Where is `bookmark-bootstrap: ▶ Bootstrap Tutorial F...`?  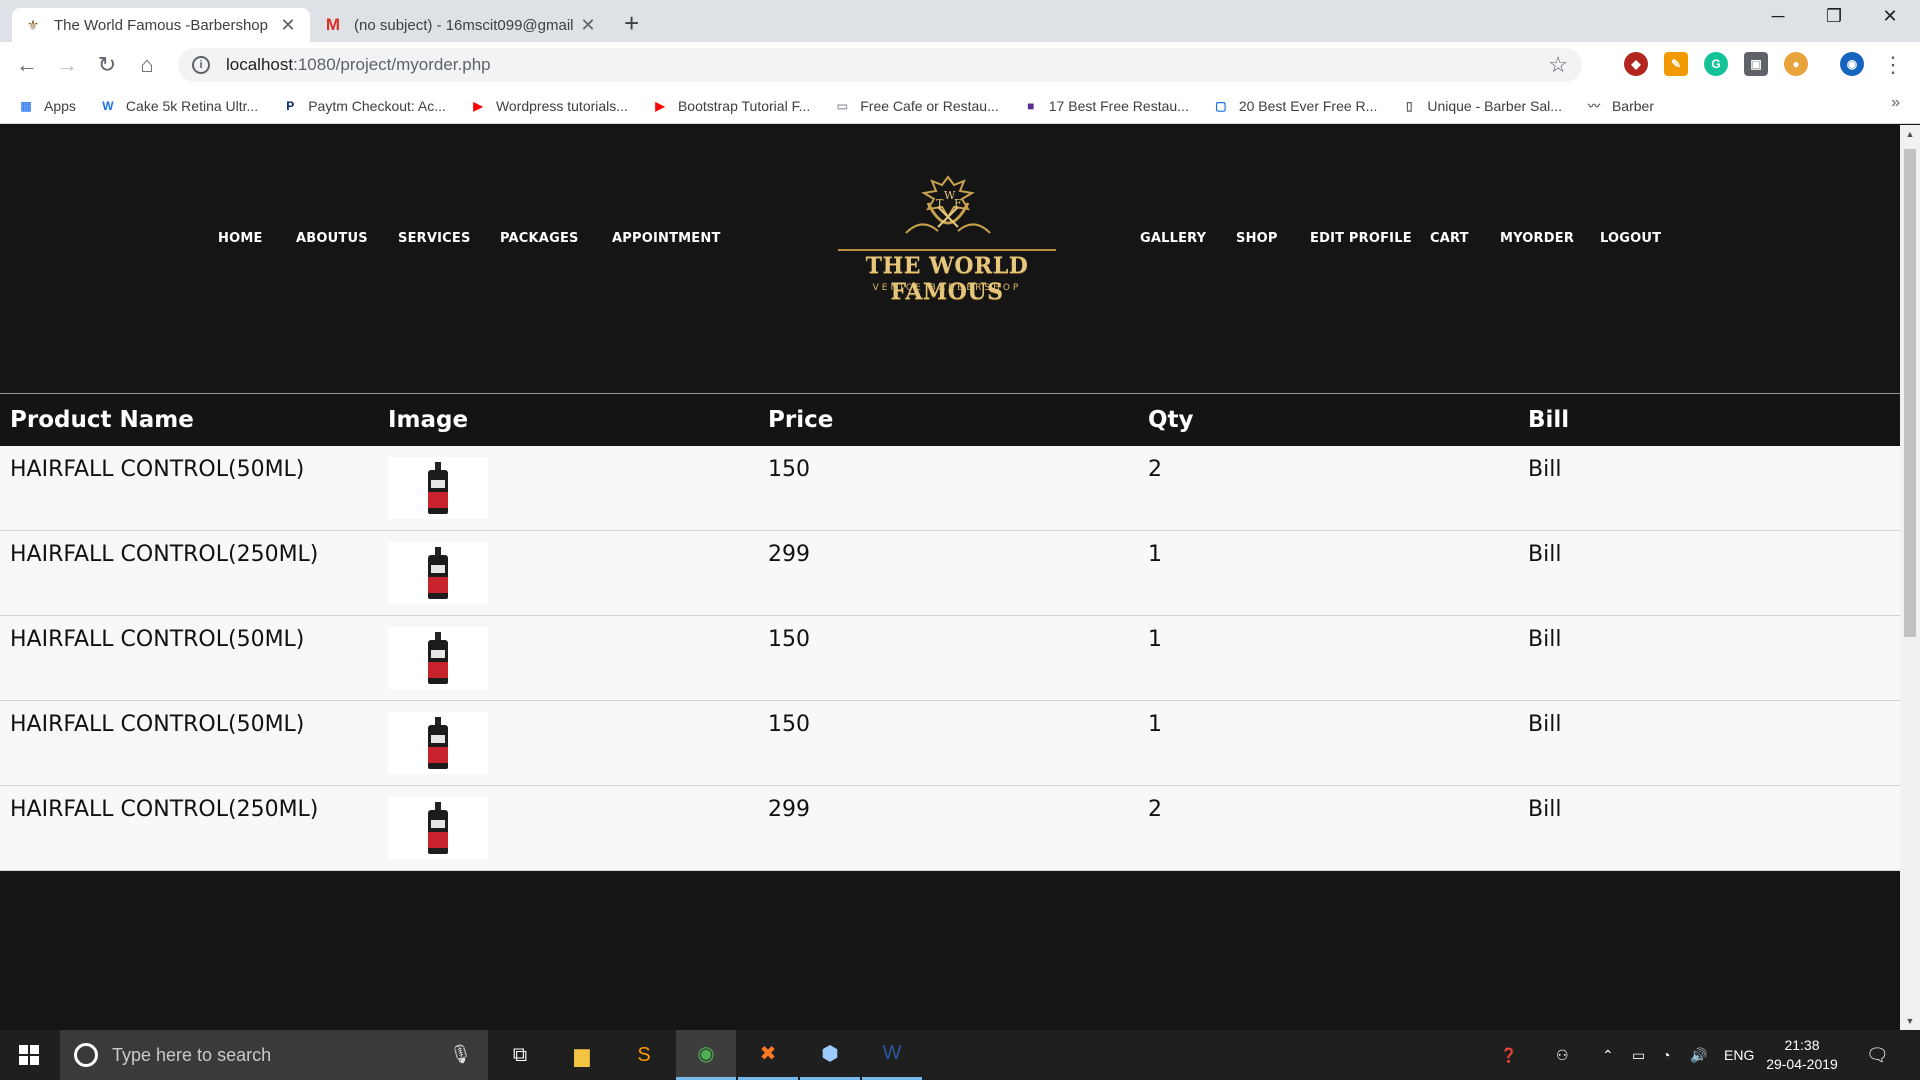 bookmark-bootstrap: ▶ Bootstrap Tutorial F... is located at coordinates (731, 106).